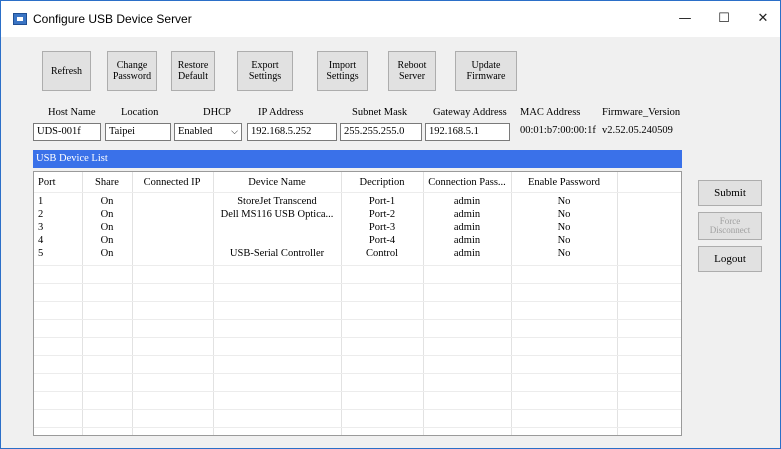 Image resolution: width=781 pixels, height=449 pixels. What do you see at coordinates (685, 19) in the screenshot?
I see `minimize-button: —` at bounding box center [685, 19].